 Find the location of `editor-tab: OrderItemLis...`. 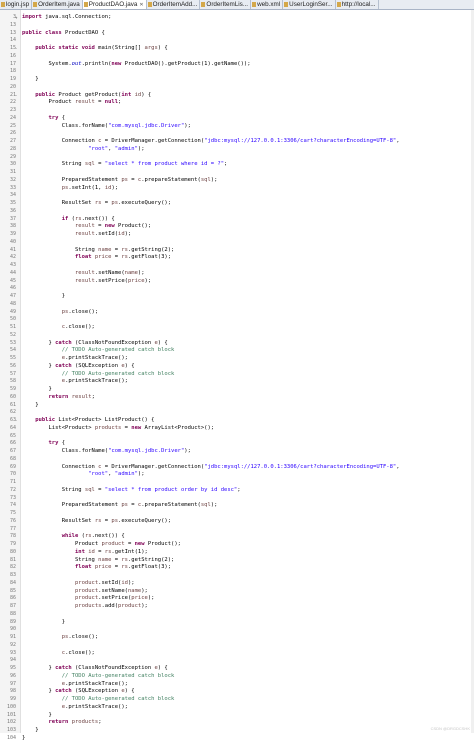

editor-tab: OrderItemLis... is located at coordinates (226, 4).